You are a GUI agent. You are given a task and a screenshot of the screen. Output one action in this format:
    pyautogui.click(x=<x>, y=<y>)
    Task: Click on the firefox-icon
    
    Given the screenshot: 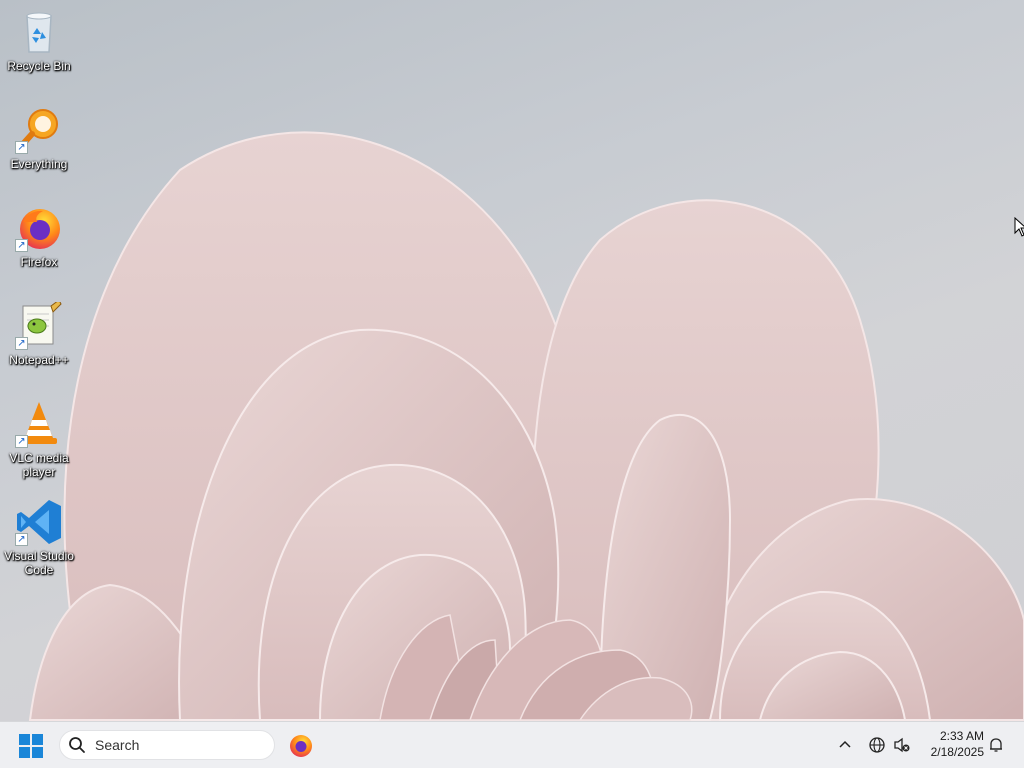 What is the action you would take?
    pyautogui.click(x=301, y=746)
    